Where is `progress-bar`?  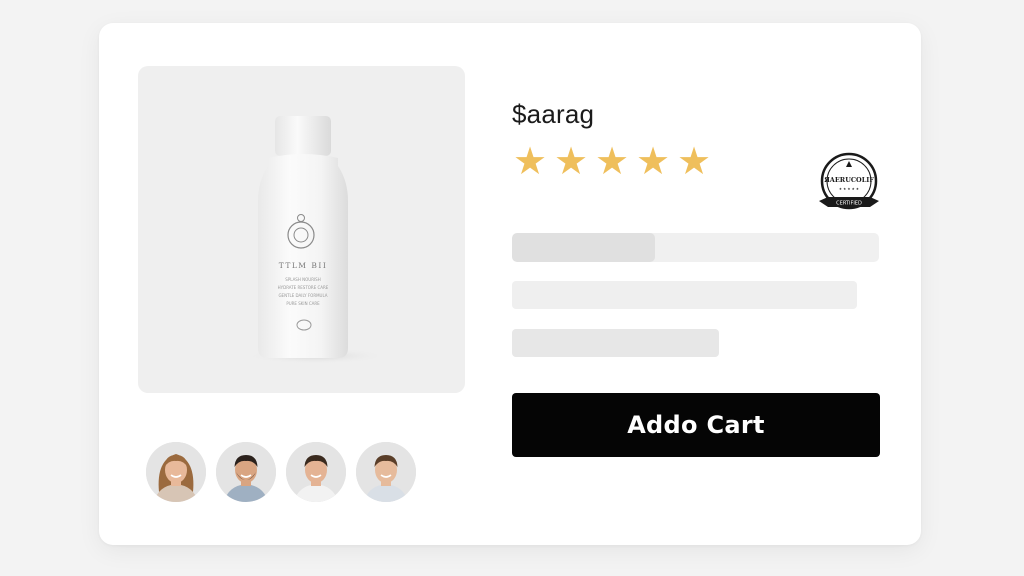 progress-bar is located at coordinates (695, 247).